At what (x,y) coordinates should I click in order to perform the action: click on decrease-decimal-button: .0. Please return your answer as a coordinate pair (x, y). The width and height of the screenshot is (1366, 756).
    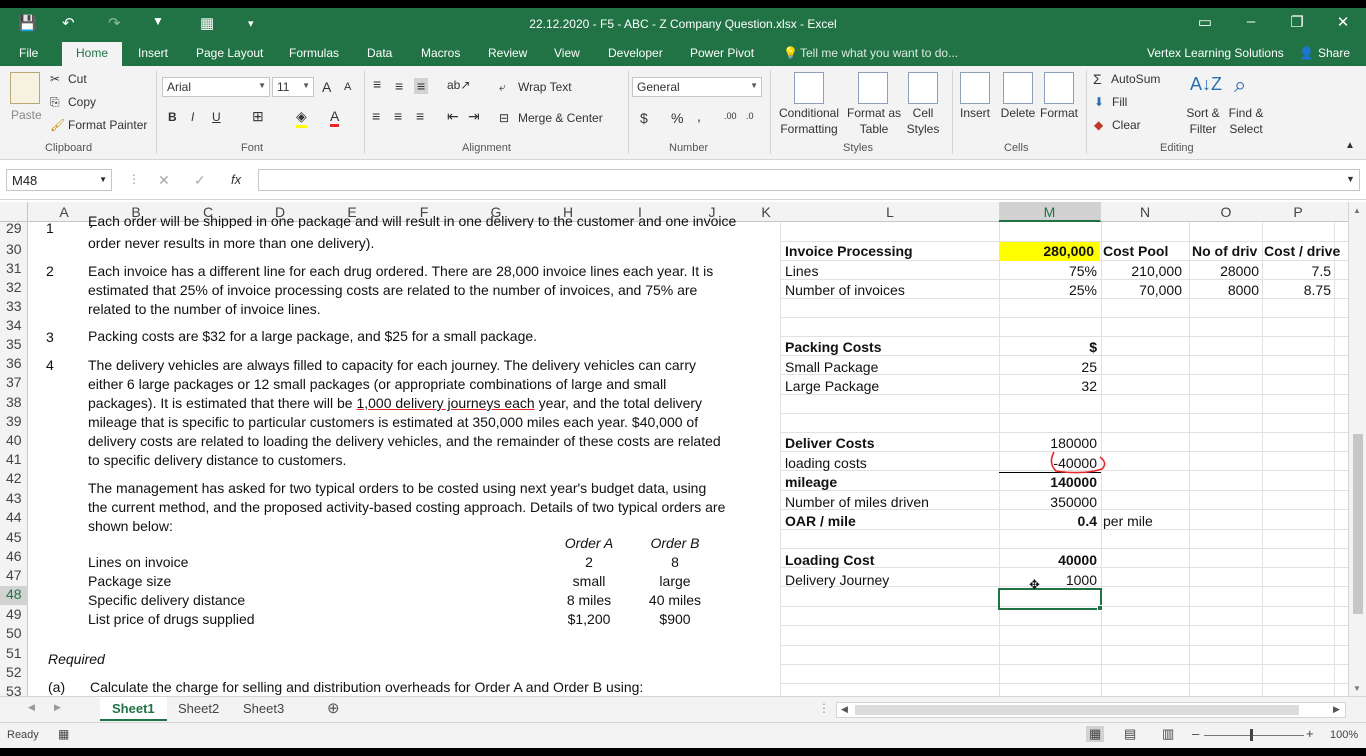
    Looking at the image, I should click on (750, 116).